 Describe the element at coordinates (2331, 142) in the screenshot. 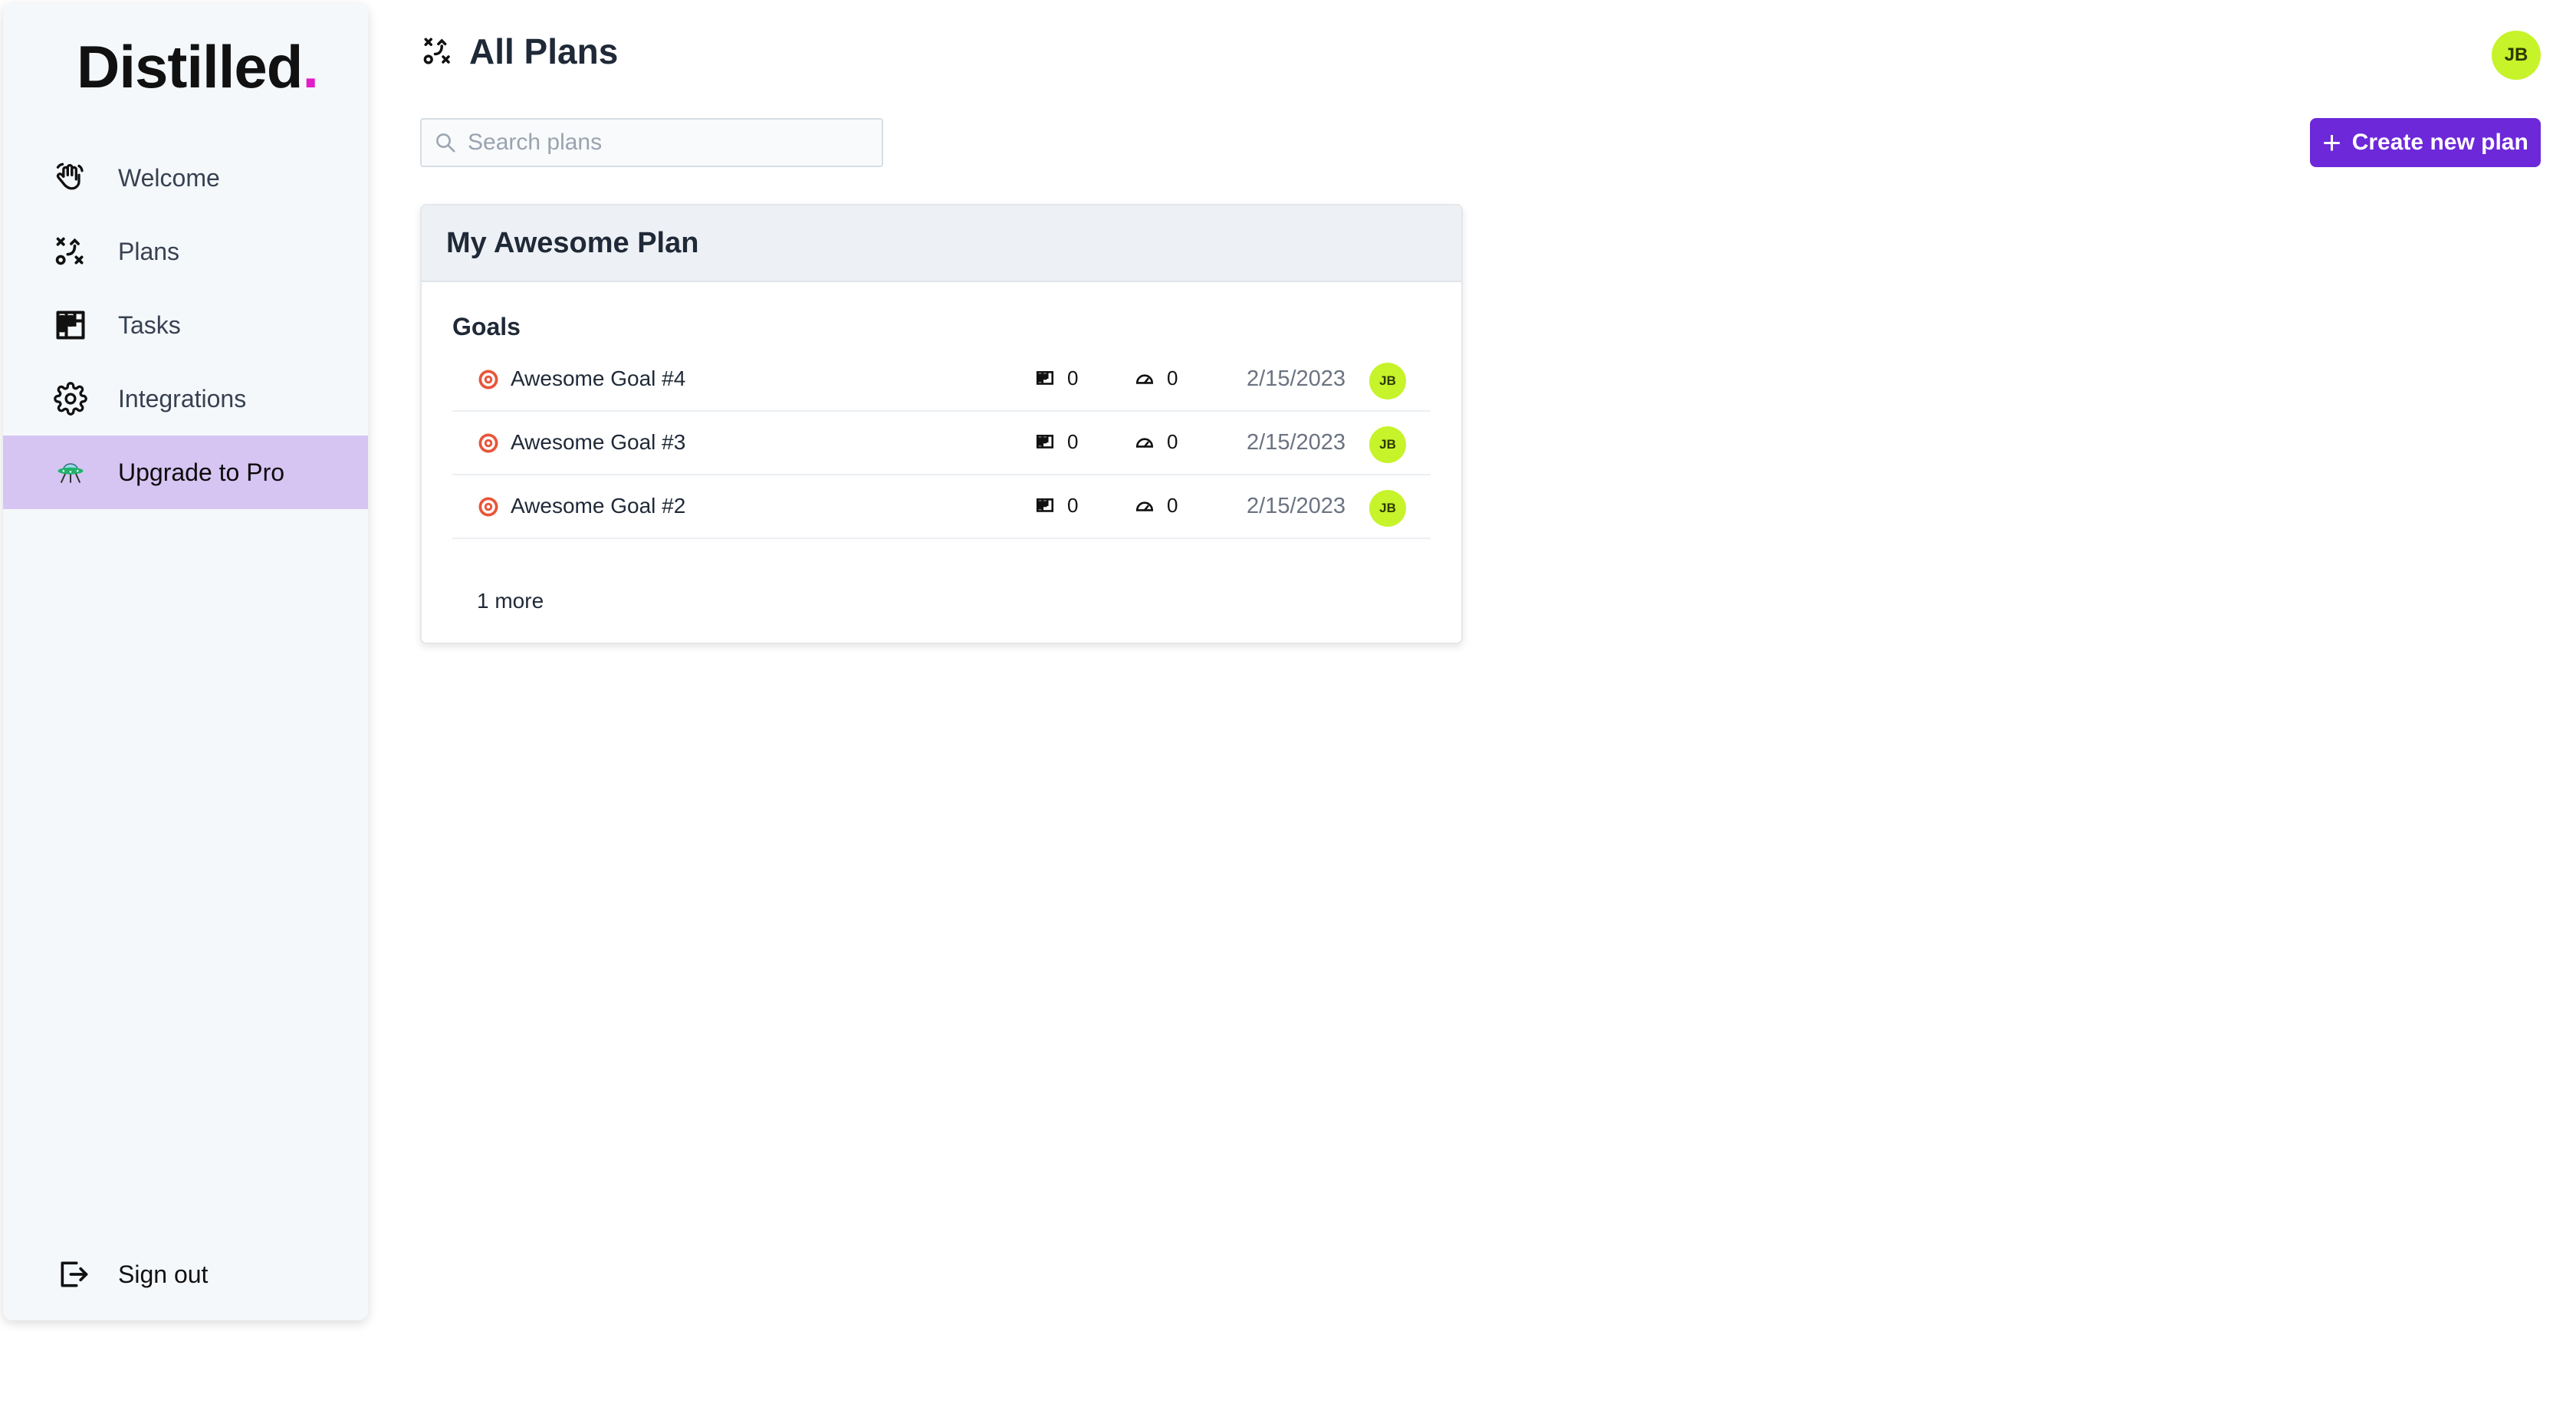

I see `plus-icon: +` at that location.